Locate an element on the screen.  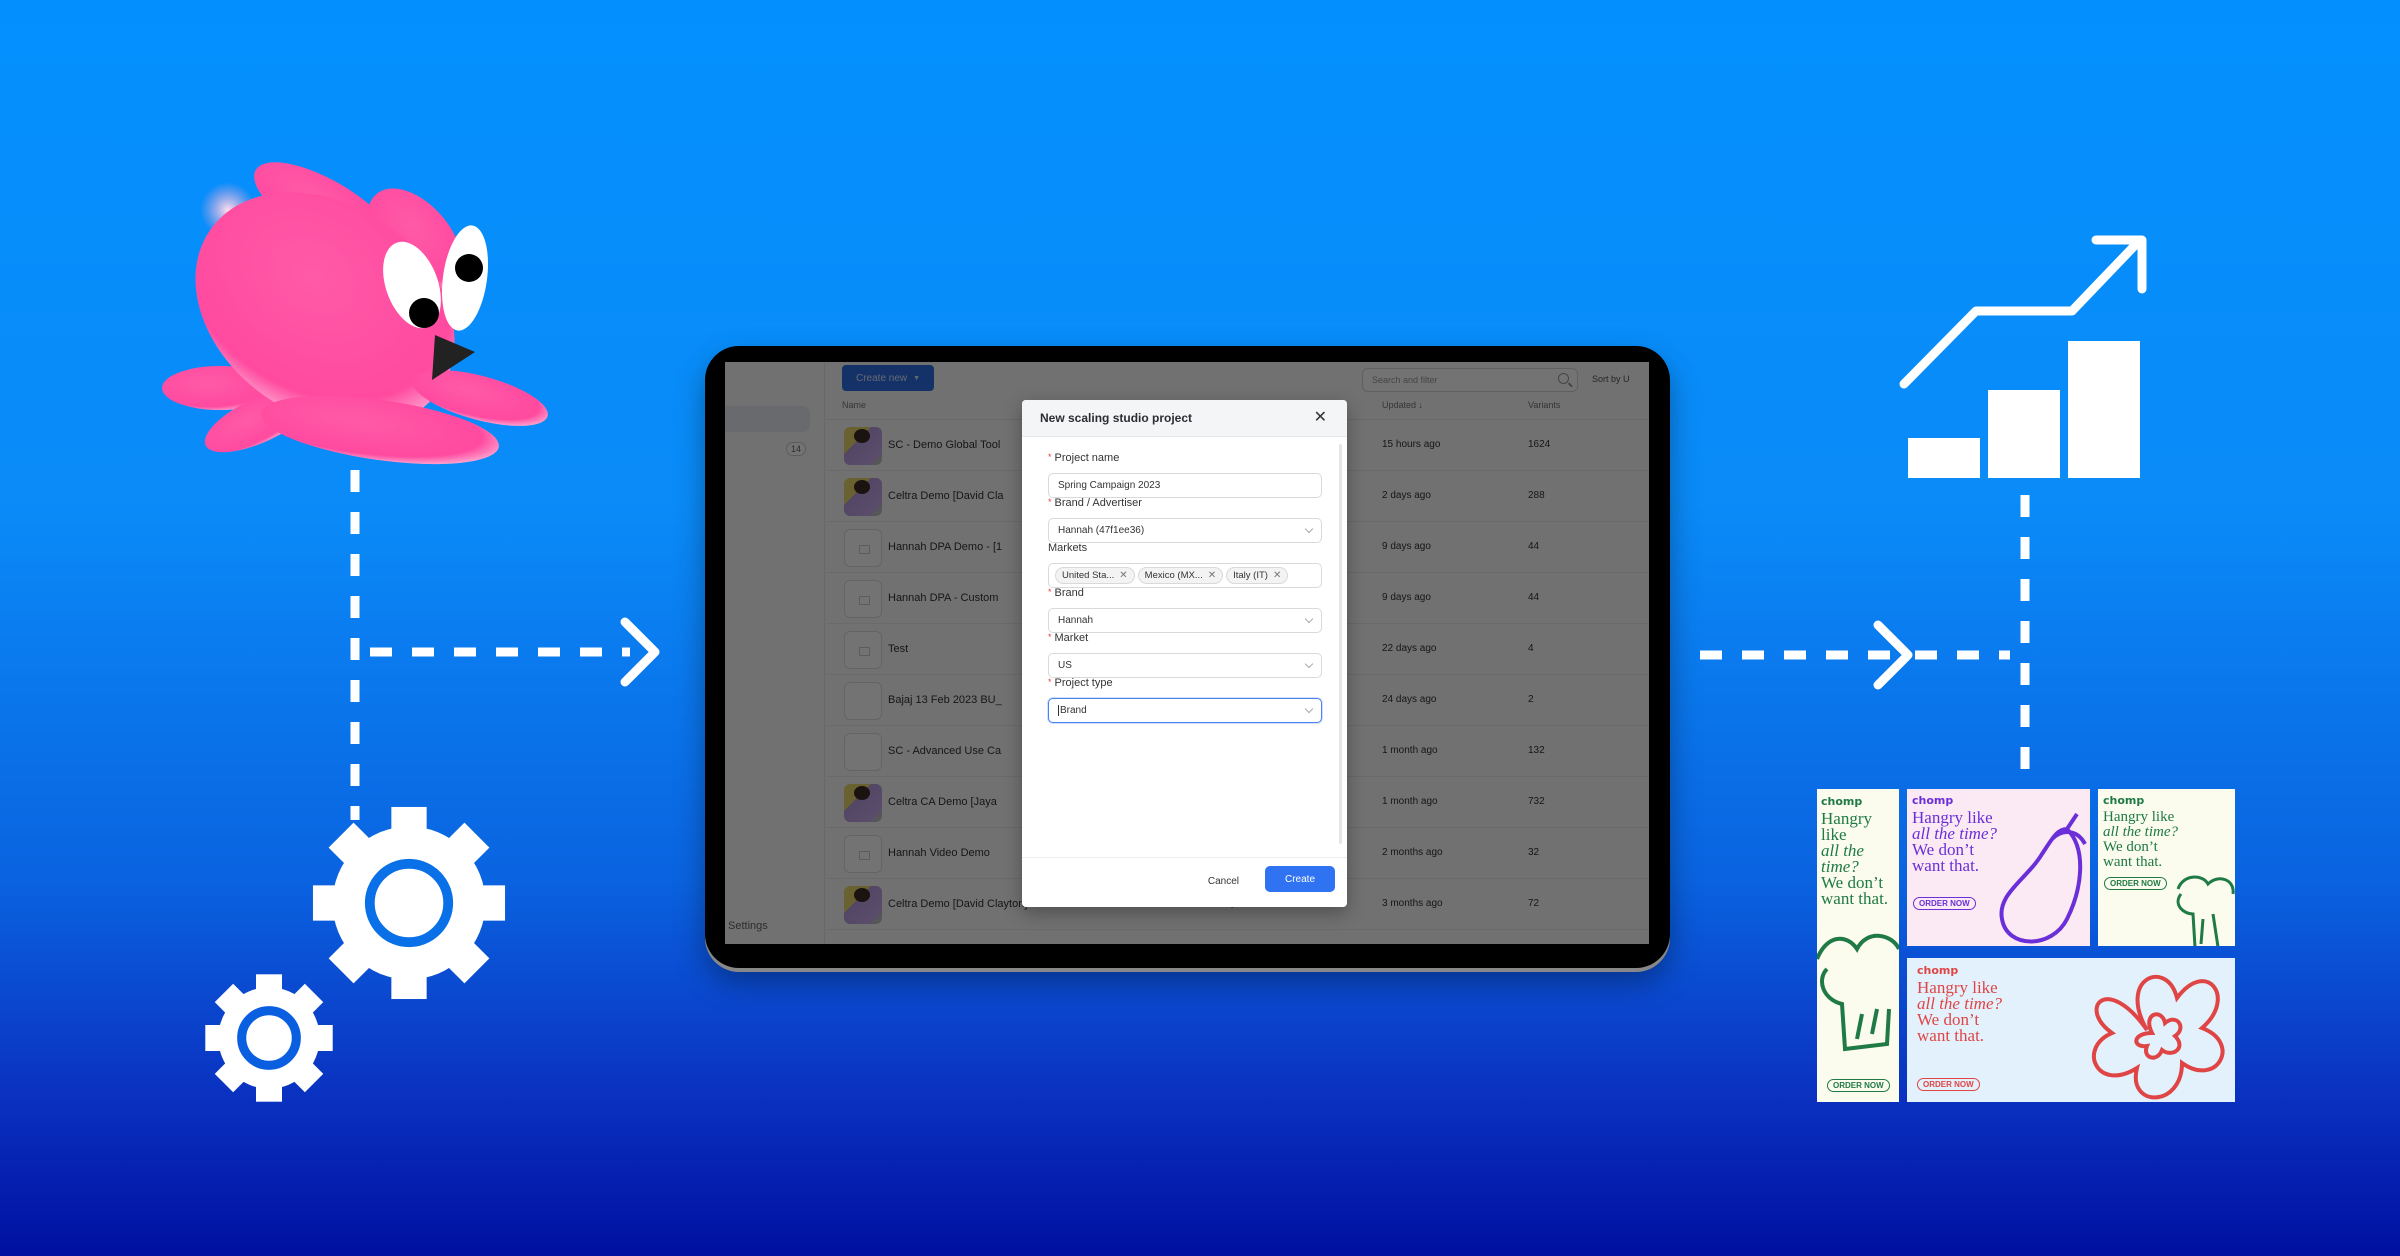
growth-chart-icon is located at coordinates (2023, 356).